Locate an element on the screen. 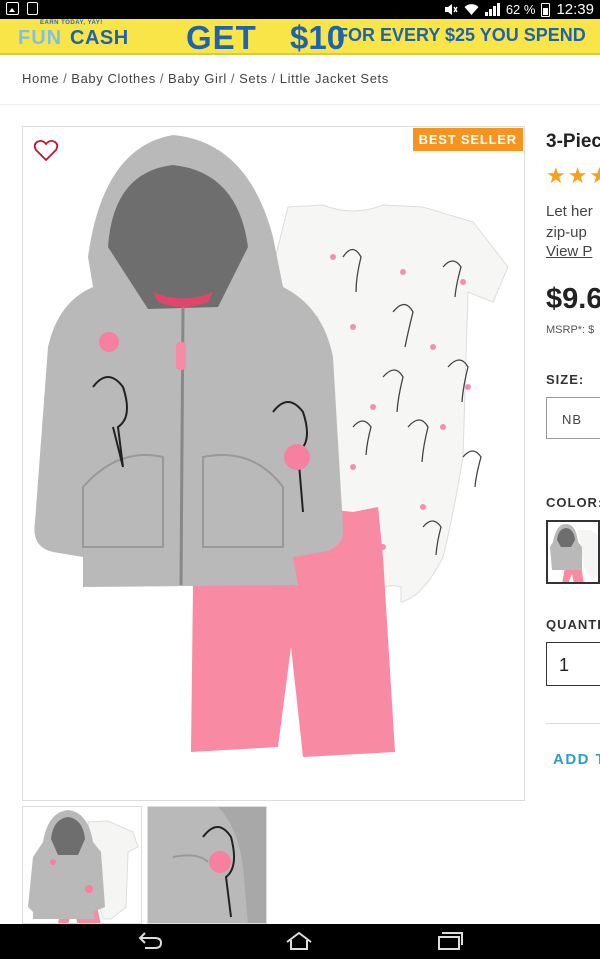  thumbnail-1-image is located at coordinates (83, 866).